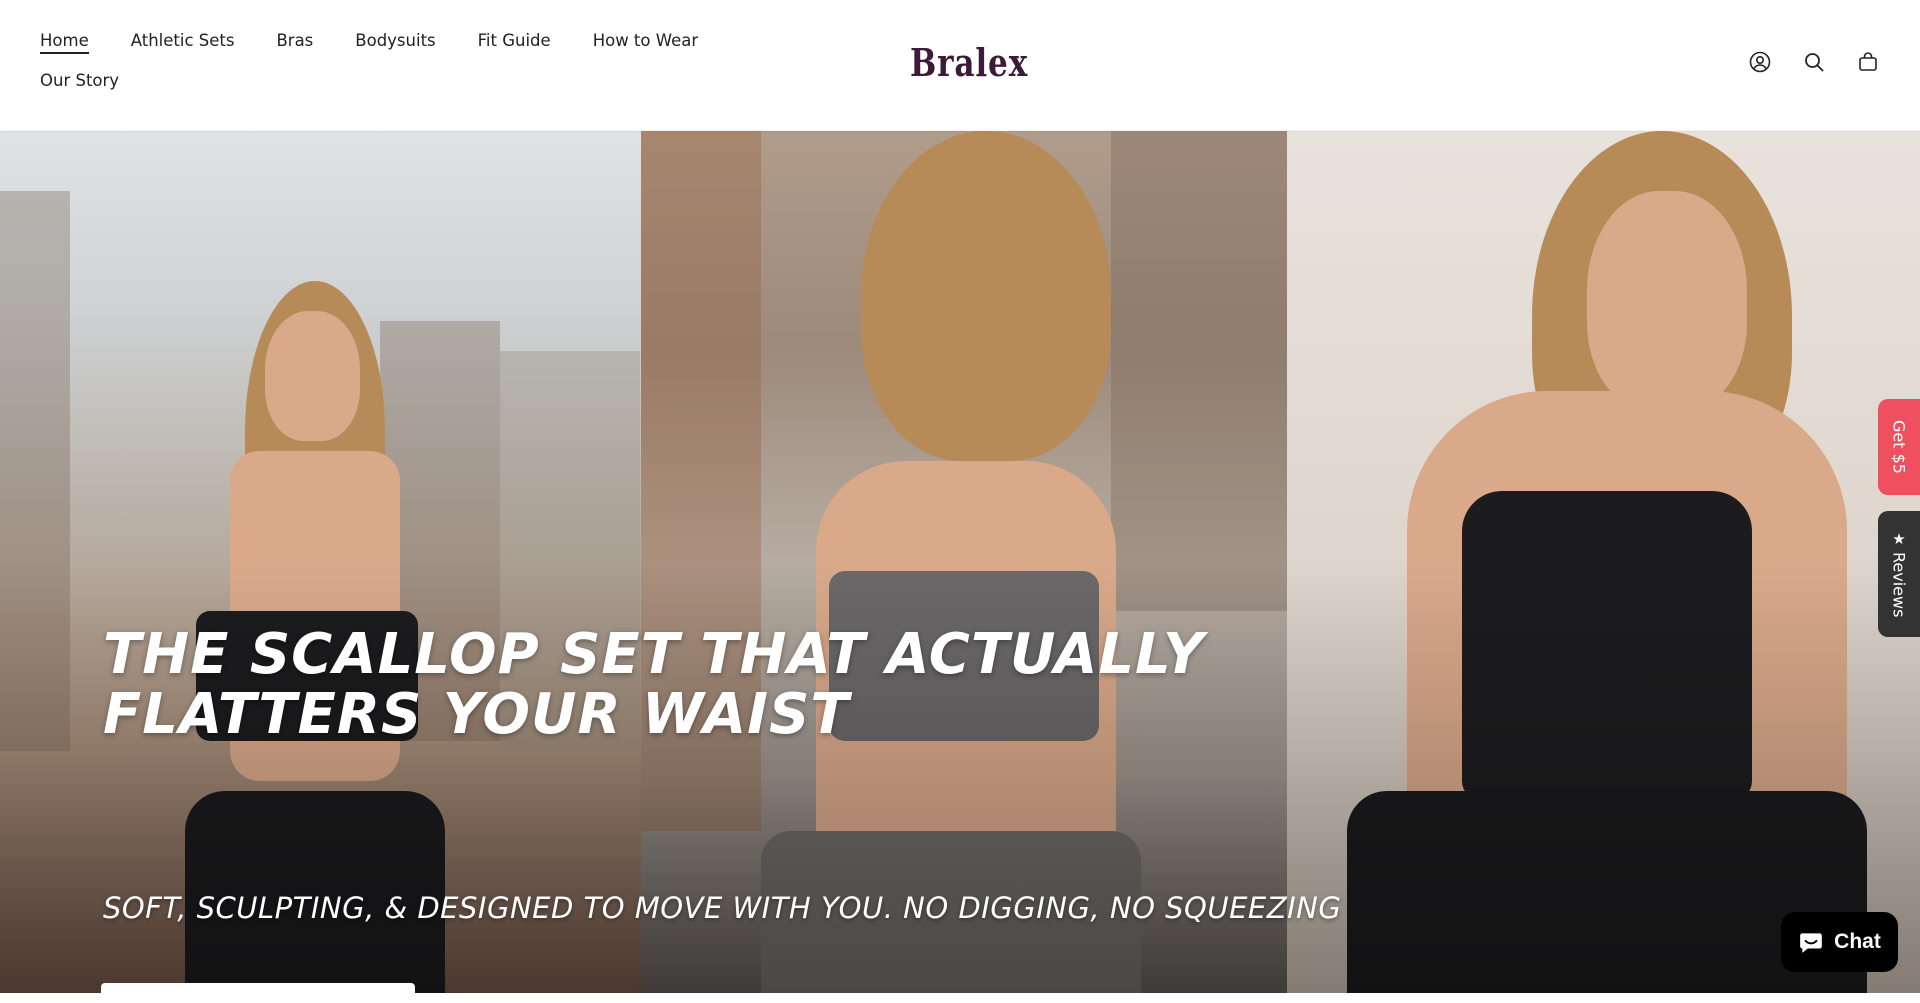 The height and width of the screenshot is (1003, 1920). I want to click on header-actions, so click(1814, 62).